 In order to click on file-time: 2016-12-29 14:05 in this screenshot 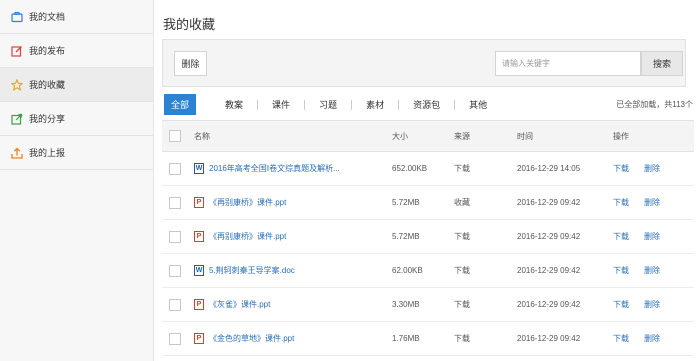, I will do `click(549, 168)`.